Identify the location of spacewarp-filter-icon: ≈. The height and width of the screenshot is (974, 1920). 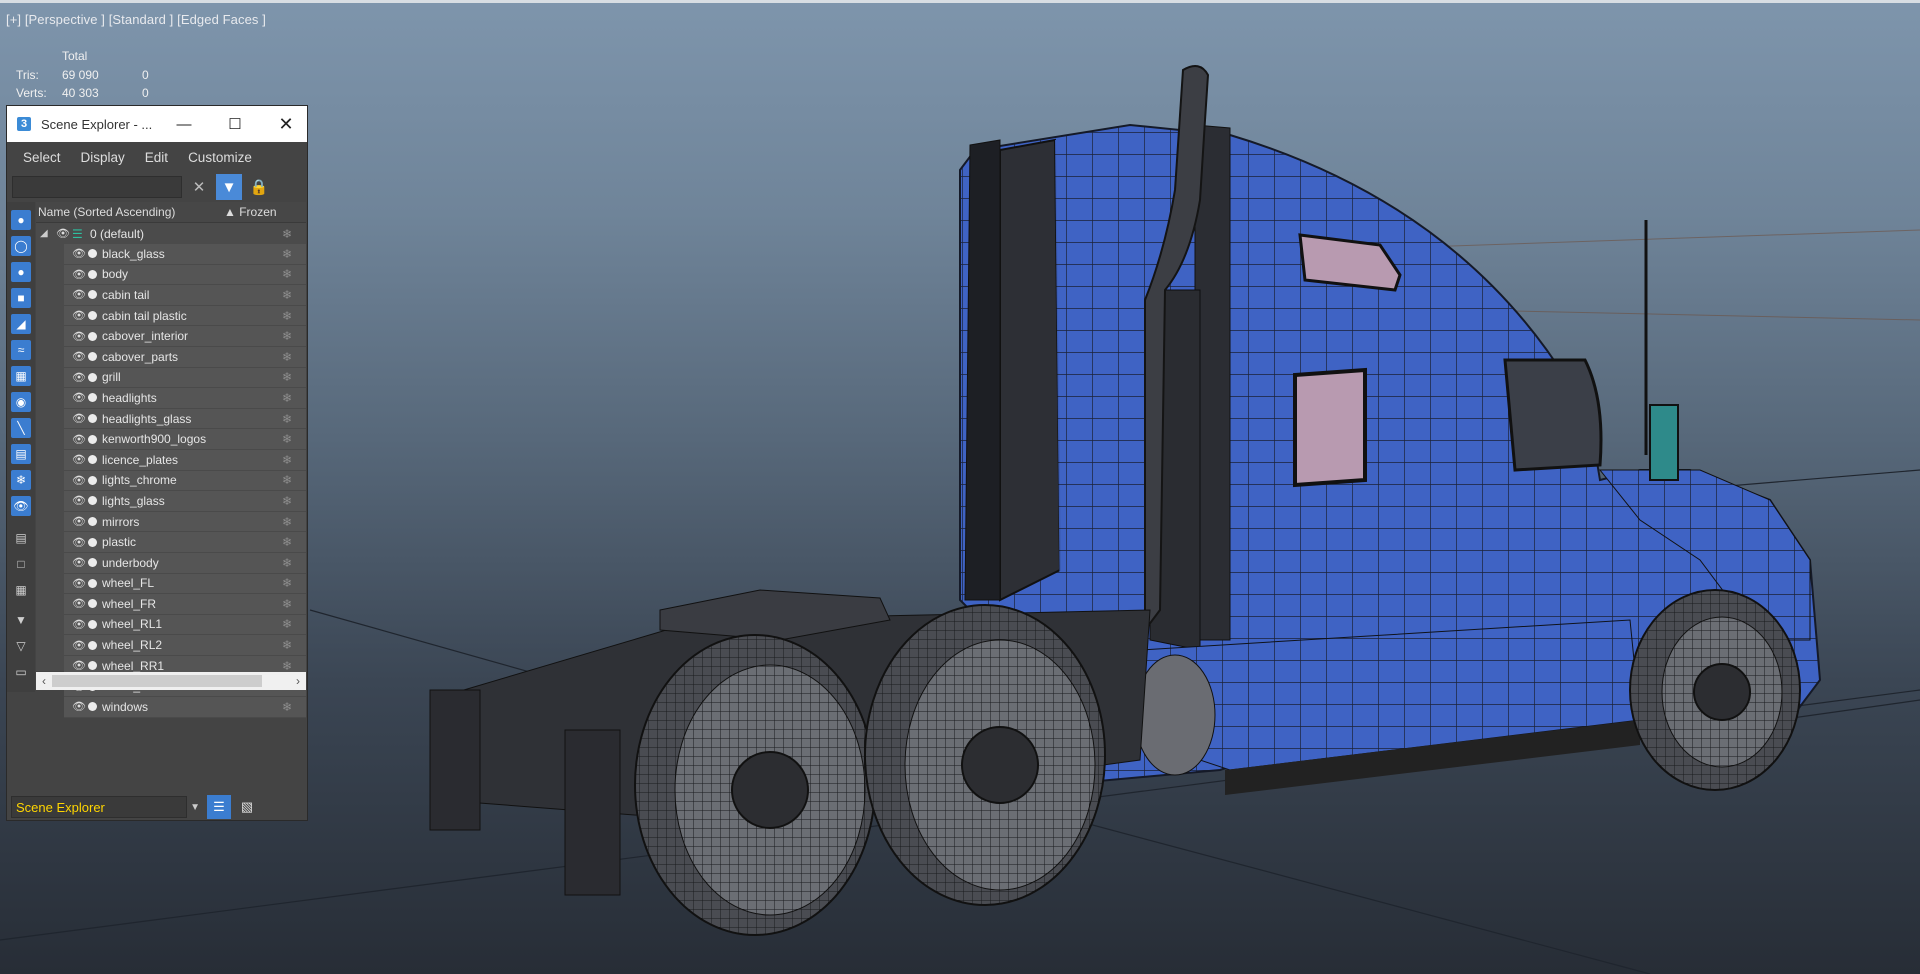
(21, 350).